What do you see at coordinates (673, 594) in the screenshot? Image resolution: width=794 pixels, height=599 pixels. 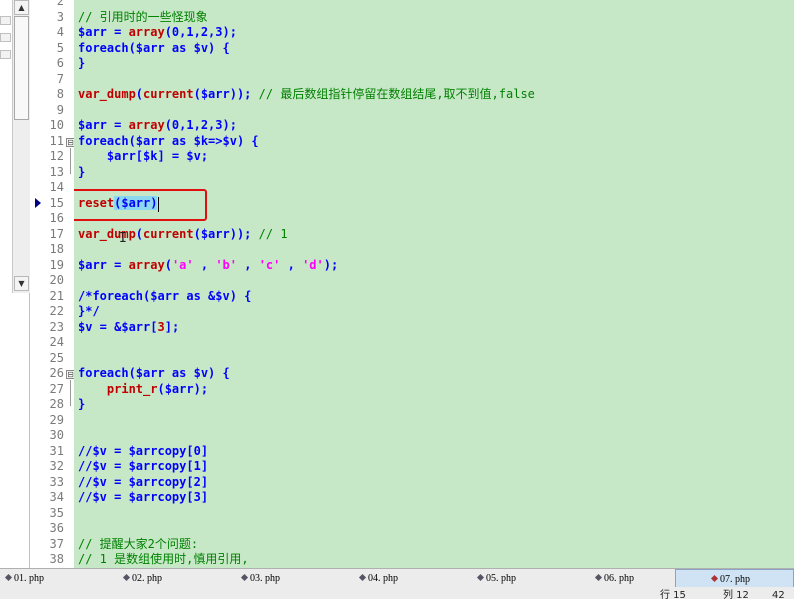 I see `status-line: 行 15` at bounding box center [673, 594].